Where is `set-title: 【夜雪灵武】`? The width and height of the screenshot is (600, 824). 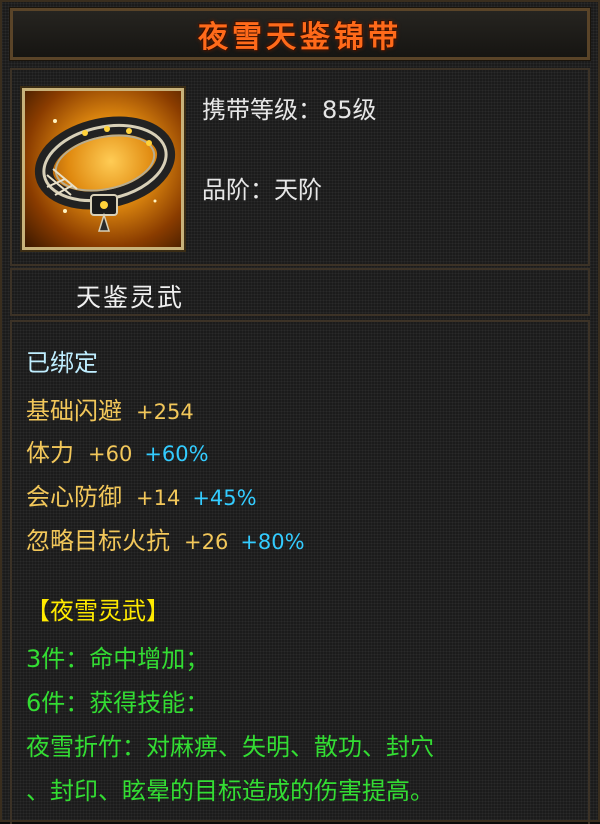 set-title: 【夜雪灵武】 is located at coordinates (98, 611).